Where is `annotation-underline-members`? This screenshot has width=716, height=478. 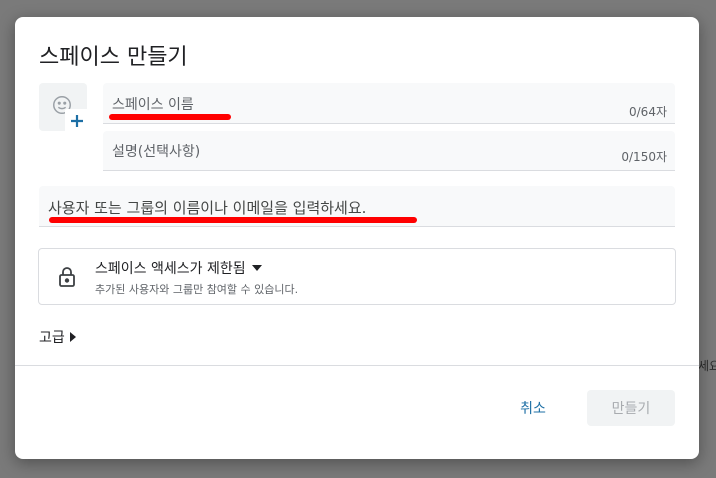
annotation-underline-members is located at coordinates (233, 220).